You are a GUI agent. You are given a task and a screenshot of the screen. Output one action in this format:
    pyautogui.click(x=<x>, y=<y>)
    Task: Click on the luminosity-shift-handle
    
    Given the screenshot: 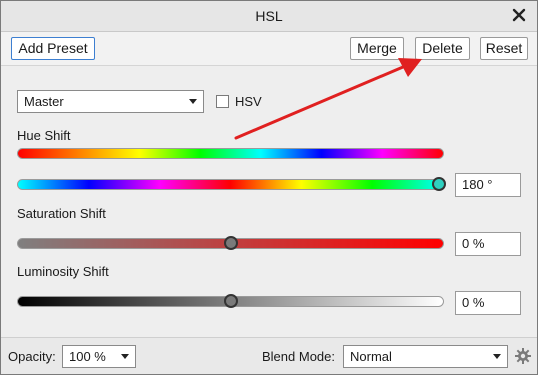 What is the action you would take?
    pyautogui.click(x=230, y=301)
    